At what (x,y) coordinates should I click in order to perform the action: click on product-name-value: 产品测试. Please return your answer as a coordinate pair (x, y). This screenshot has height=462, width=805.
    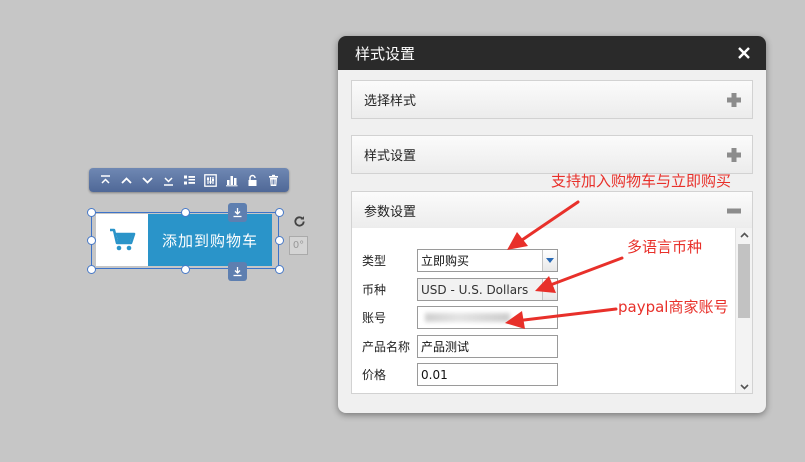
    Looking at the image, I should click on (445, 347).